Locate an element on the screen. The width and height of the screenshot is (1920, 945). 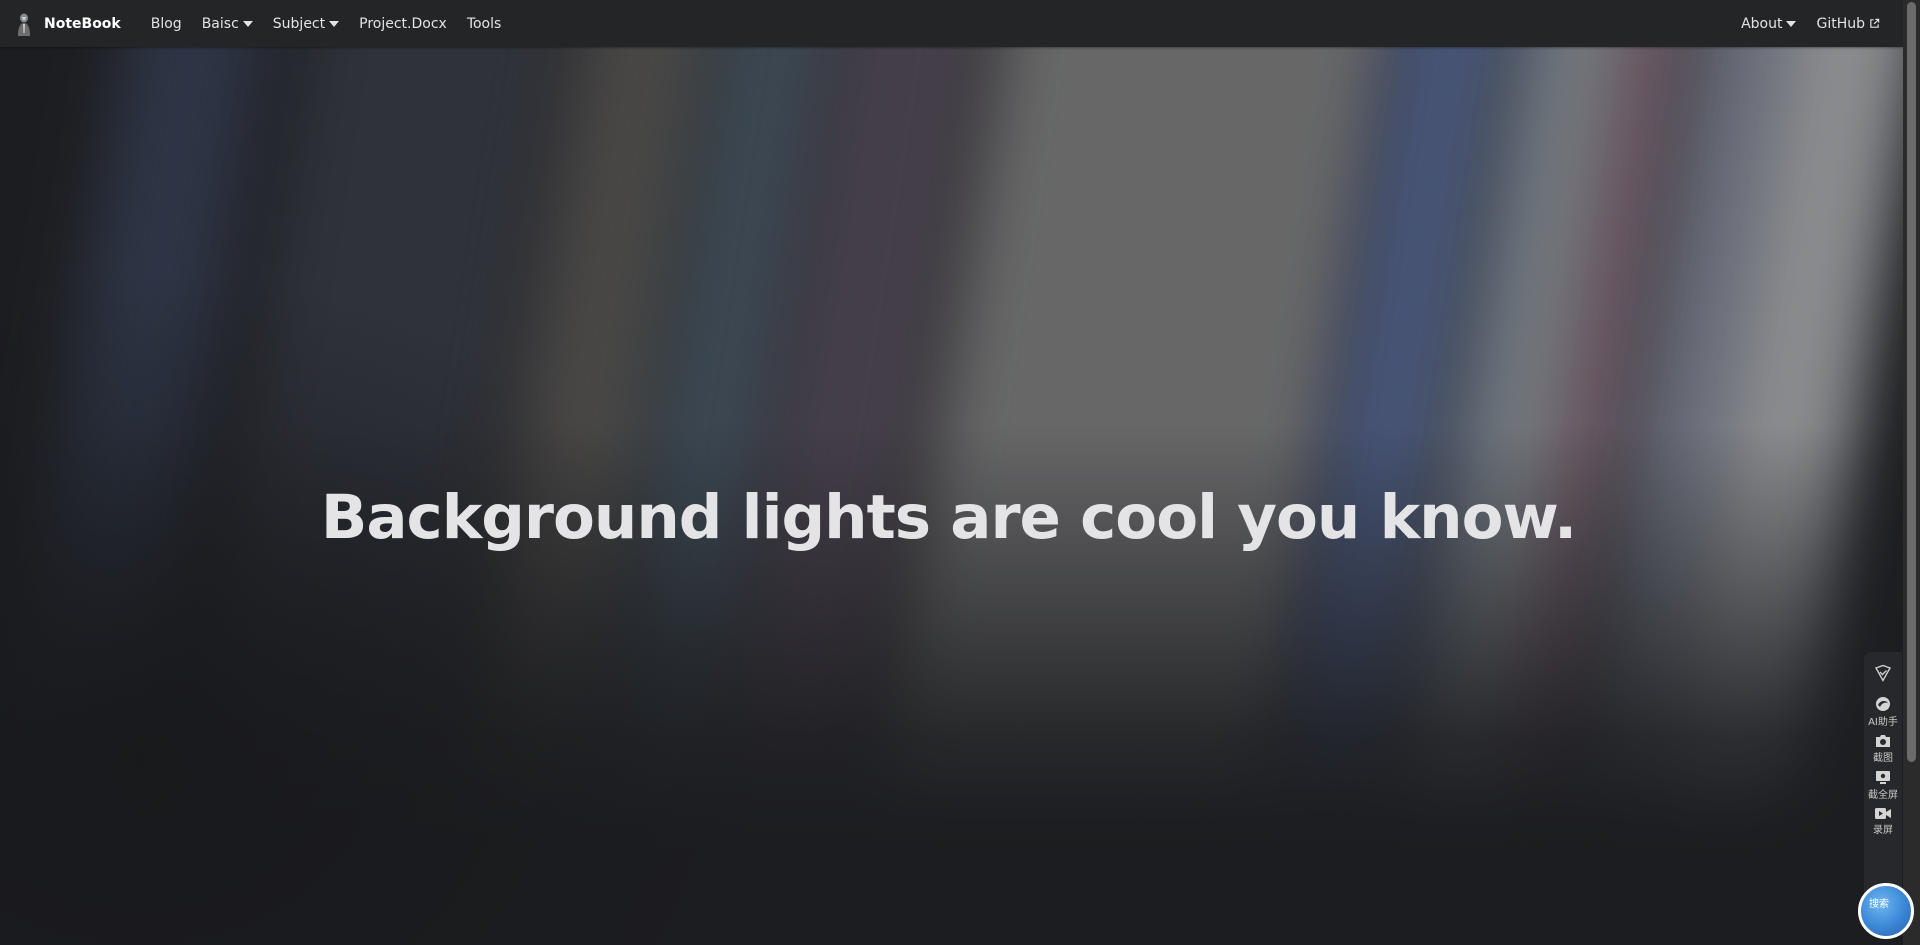
external-link-icon is located at coordinates (1875, 23).